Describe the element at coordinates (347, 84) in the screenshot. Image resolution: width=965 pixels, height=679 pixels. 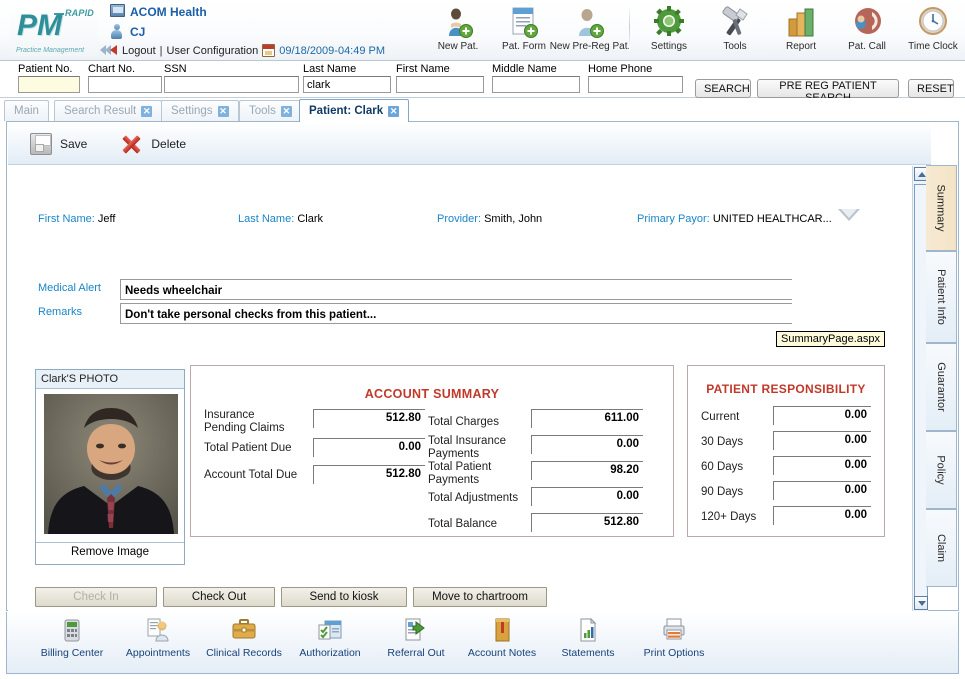
I see `search-input-last-name` at that location.